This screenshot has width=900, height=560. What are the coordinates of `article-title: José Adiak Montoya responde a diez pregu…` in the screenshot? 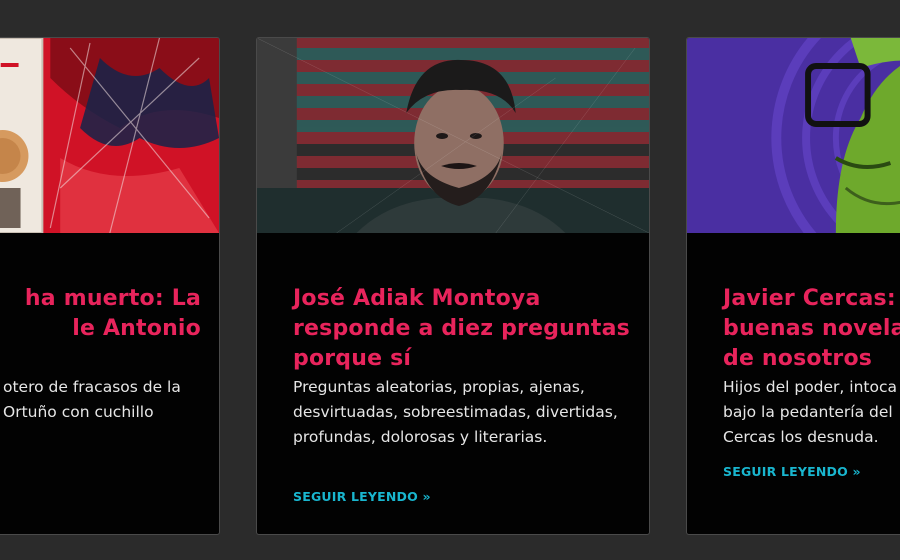 It's located at (463, 329).